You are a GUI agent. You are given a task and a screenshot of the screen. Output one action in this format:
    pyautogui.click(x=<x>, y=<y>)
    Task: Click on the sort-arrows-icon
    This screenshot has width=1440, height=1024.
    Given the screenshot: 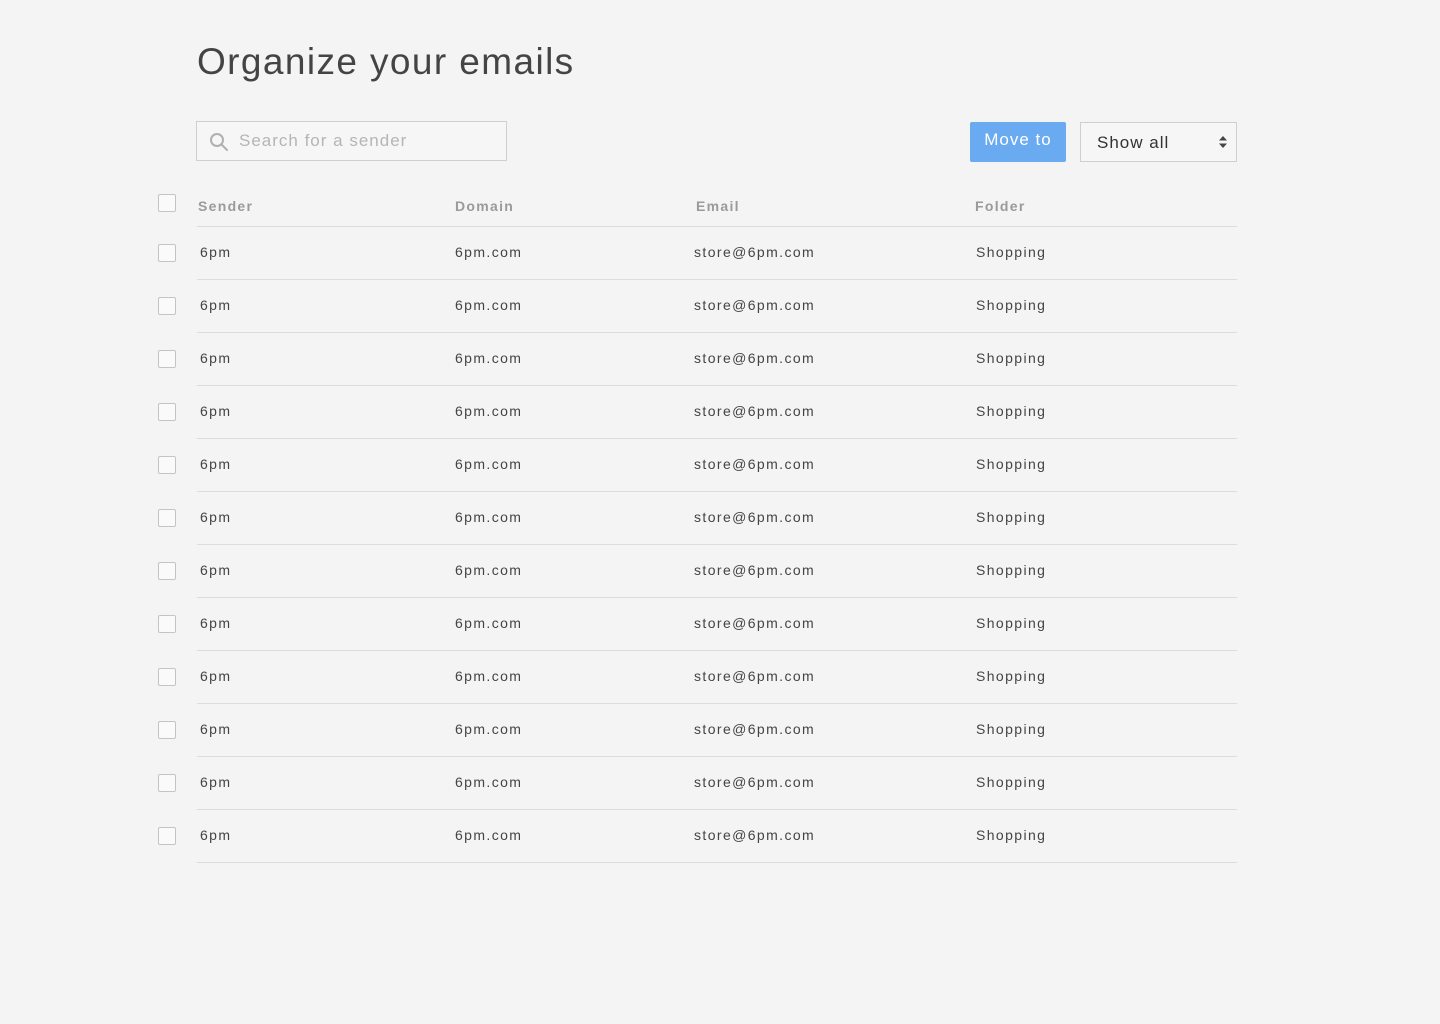 What is the action you would take?
    pyautogui.click(x=1223, y=142)
    